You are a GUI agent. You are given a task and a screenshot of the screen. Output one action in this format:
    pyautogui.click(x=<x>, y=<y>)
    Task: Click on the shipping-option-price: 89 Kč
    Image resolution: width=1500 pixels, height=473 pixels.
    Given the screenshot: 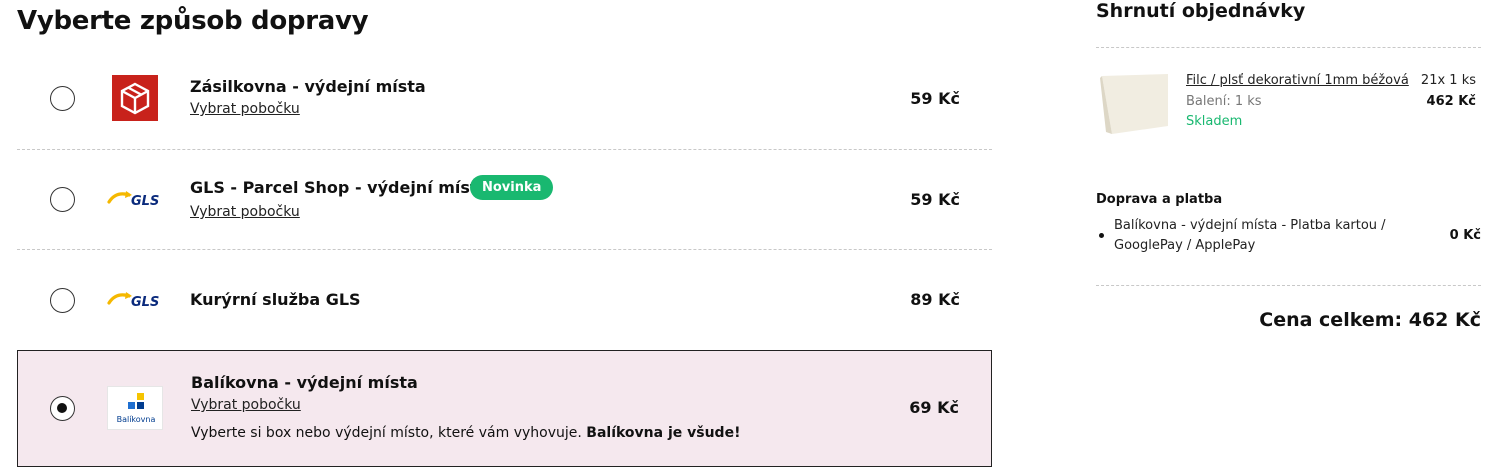 What is the action you would take?
    pyautogui.click(x=935, y=299)
    